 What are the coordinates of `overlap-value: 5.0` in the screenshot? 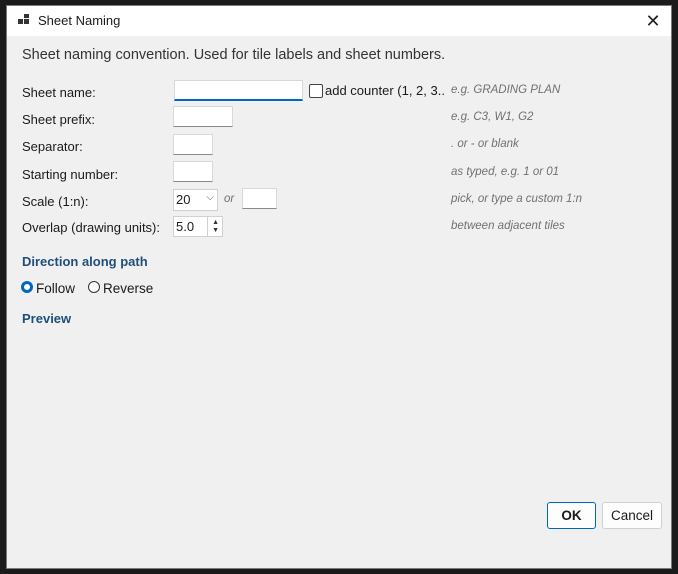 It's located at (185, 226).